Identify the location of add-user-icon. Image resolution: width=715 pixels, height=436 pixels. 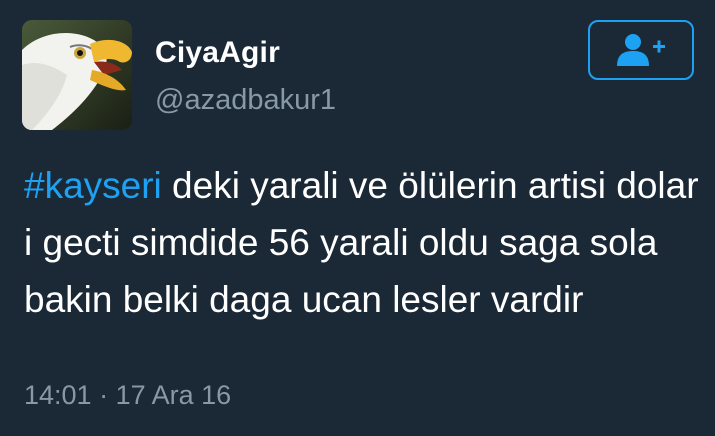
(641, 50).